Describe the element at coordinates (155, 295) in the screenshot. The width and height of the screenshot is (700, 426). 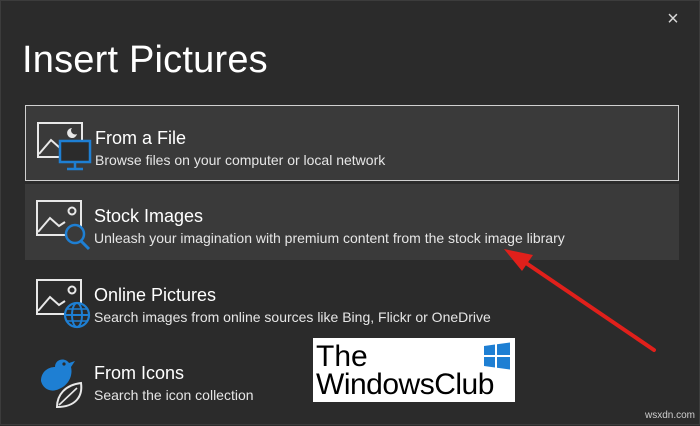
I see `option-title: Online Pictures` at that location.